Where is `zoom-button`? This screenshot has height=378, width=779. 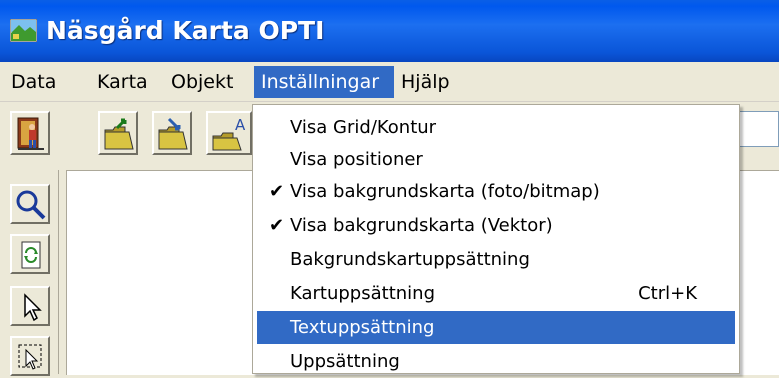 zoom-button is located at coordinates (30, 204).